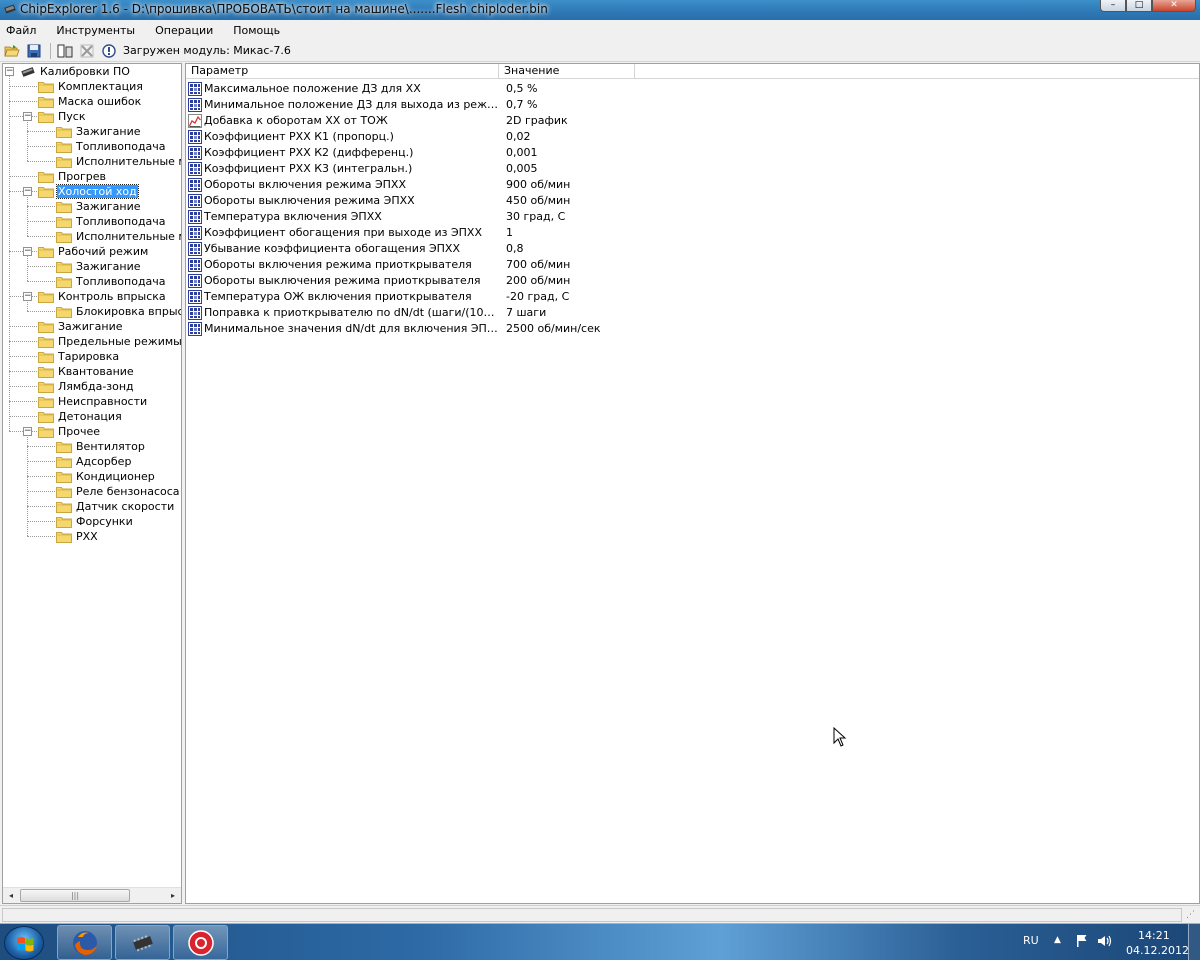 This screenshot has height=960, width=1200. I want to click on parameter-value: 0,7 %, so click(521, 104).